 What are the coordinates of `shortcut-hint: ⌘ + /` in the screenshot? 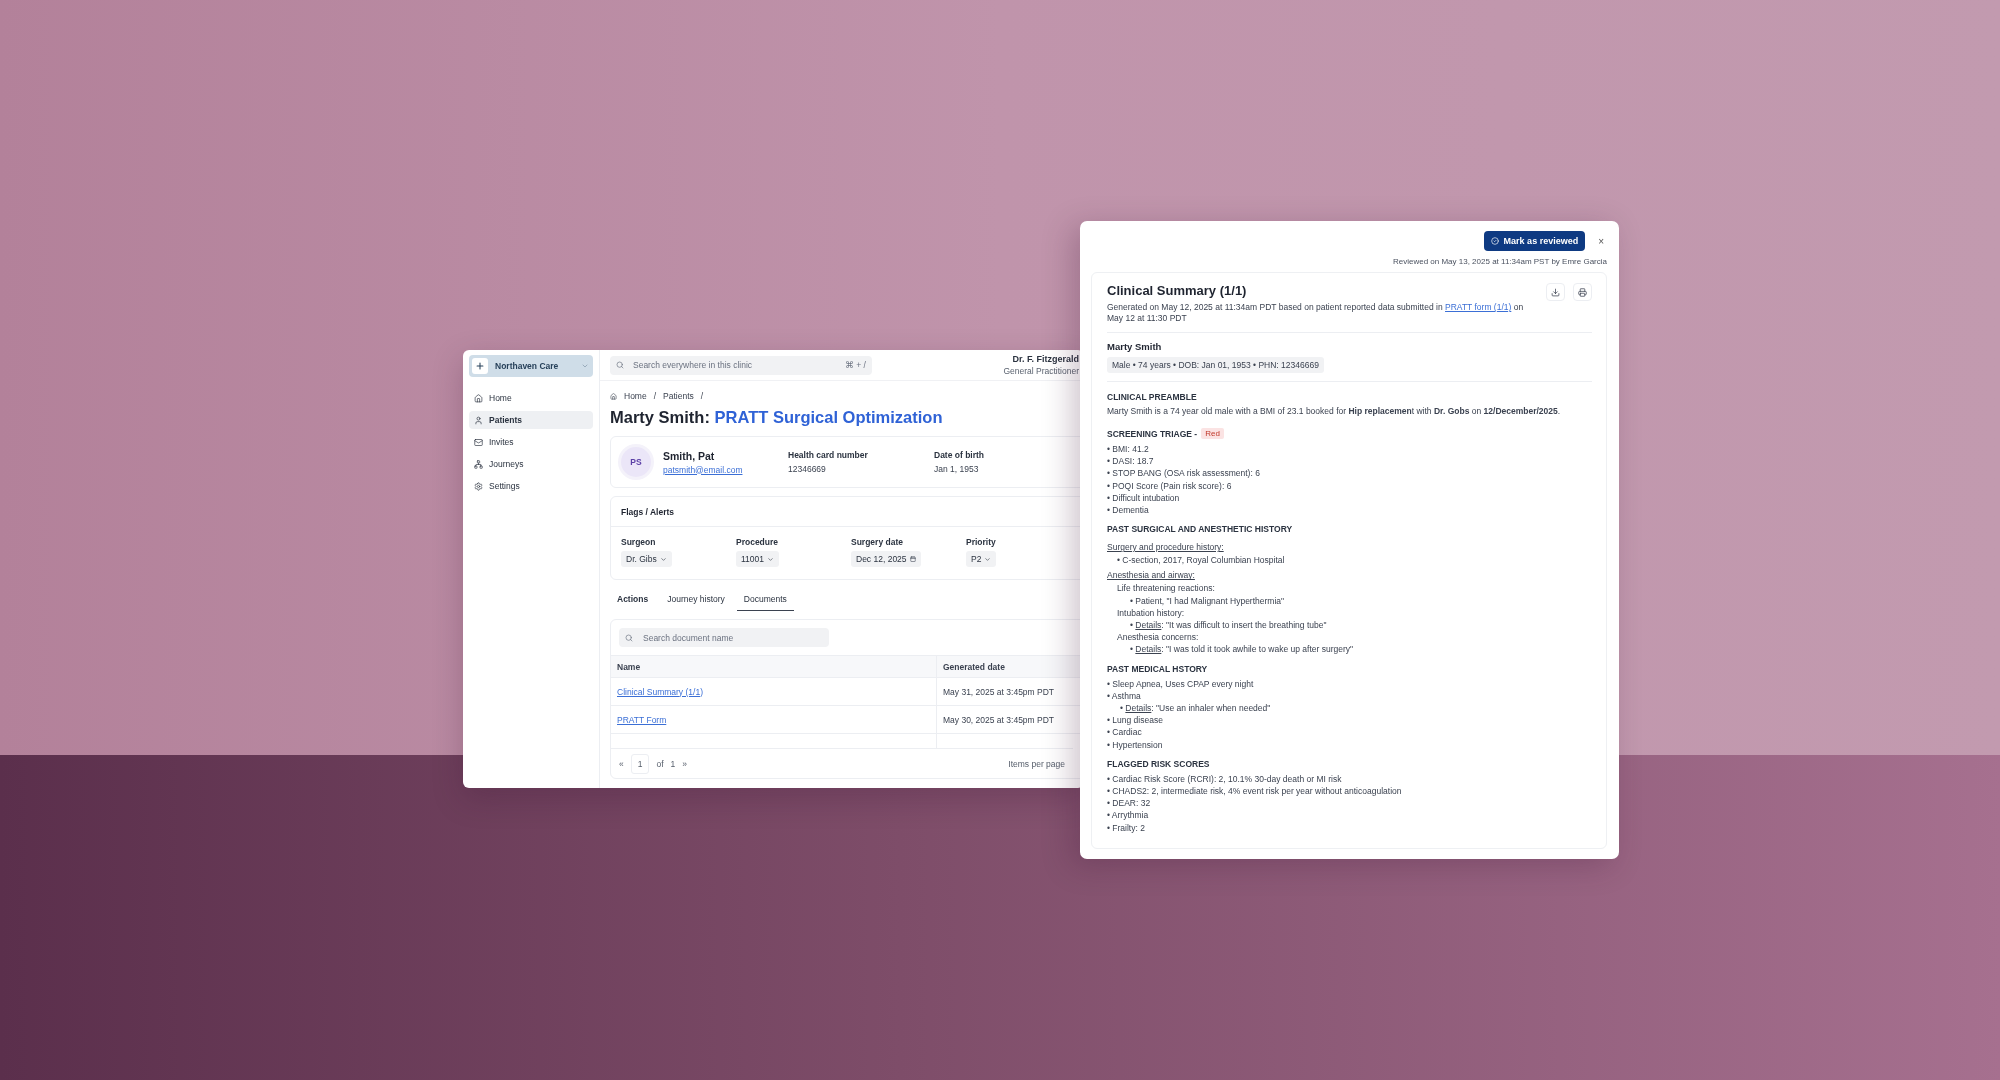 It's located at (855, 365).